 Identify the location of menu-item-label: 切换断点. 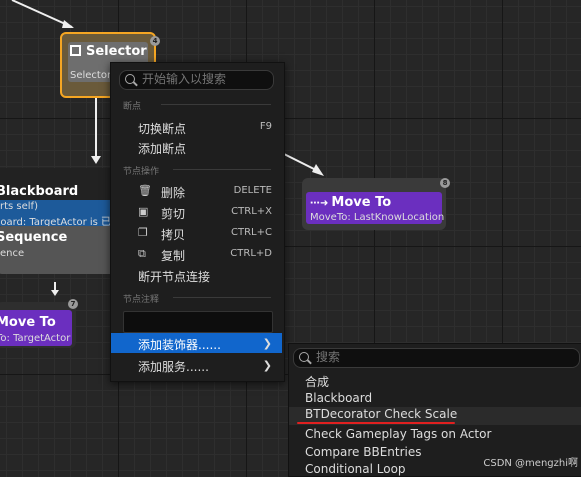
(162, 129).